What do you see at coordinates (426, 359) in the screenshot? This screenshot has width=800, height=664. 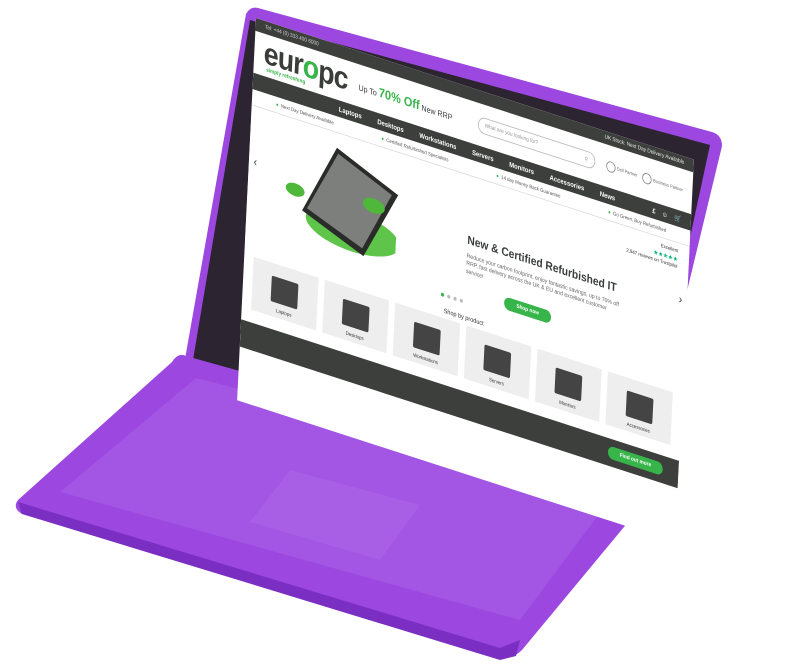 I see `category-label: Workstations` at bounding box center [426, 359].